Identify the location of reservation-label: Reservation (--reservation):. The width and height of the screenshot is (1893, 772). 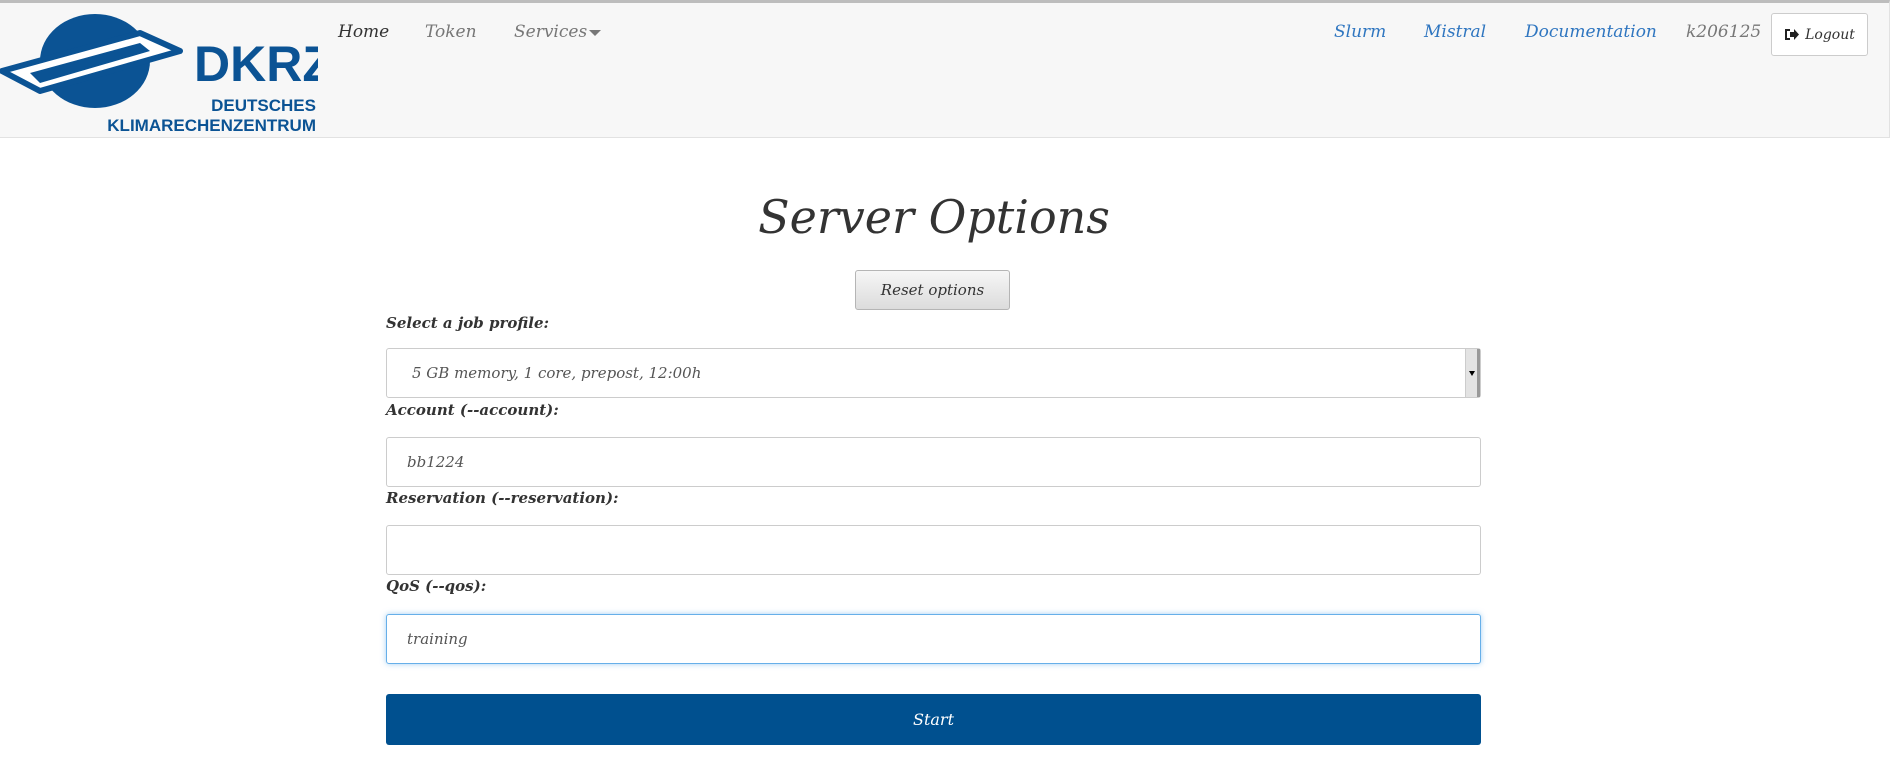
(502, 498).